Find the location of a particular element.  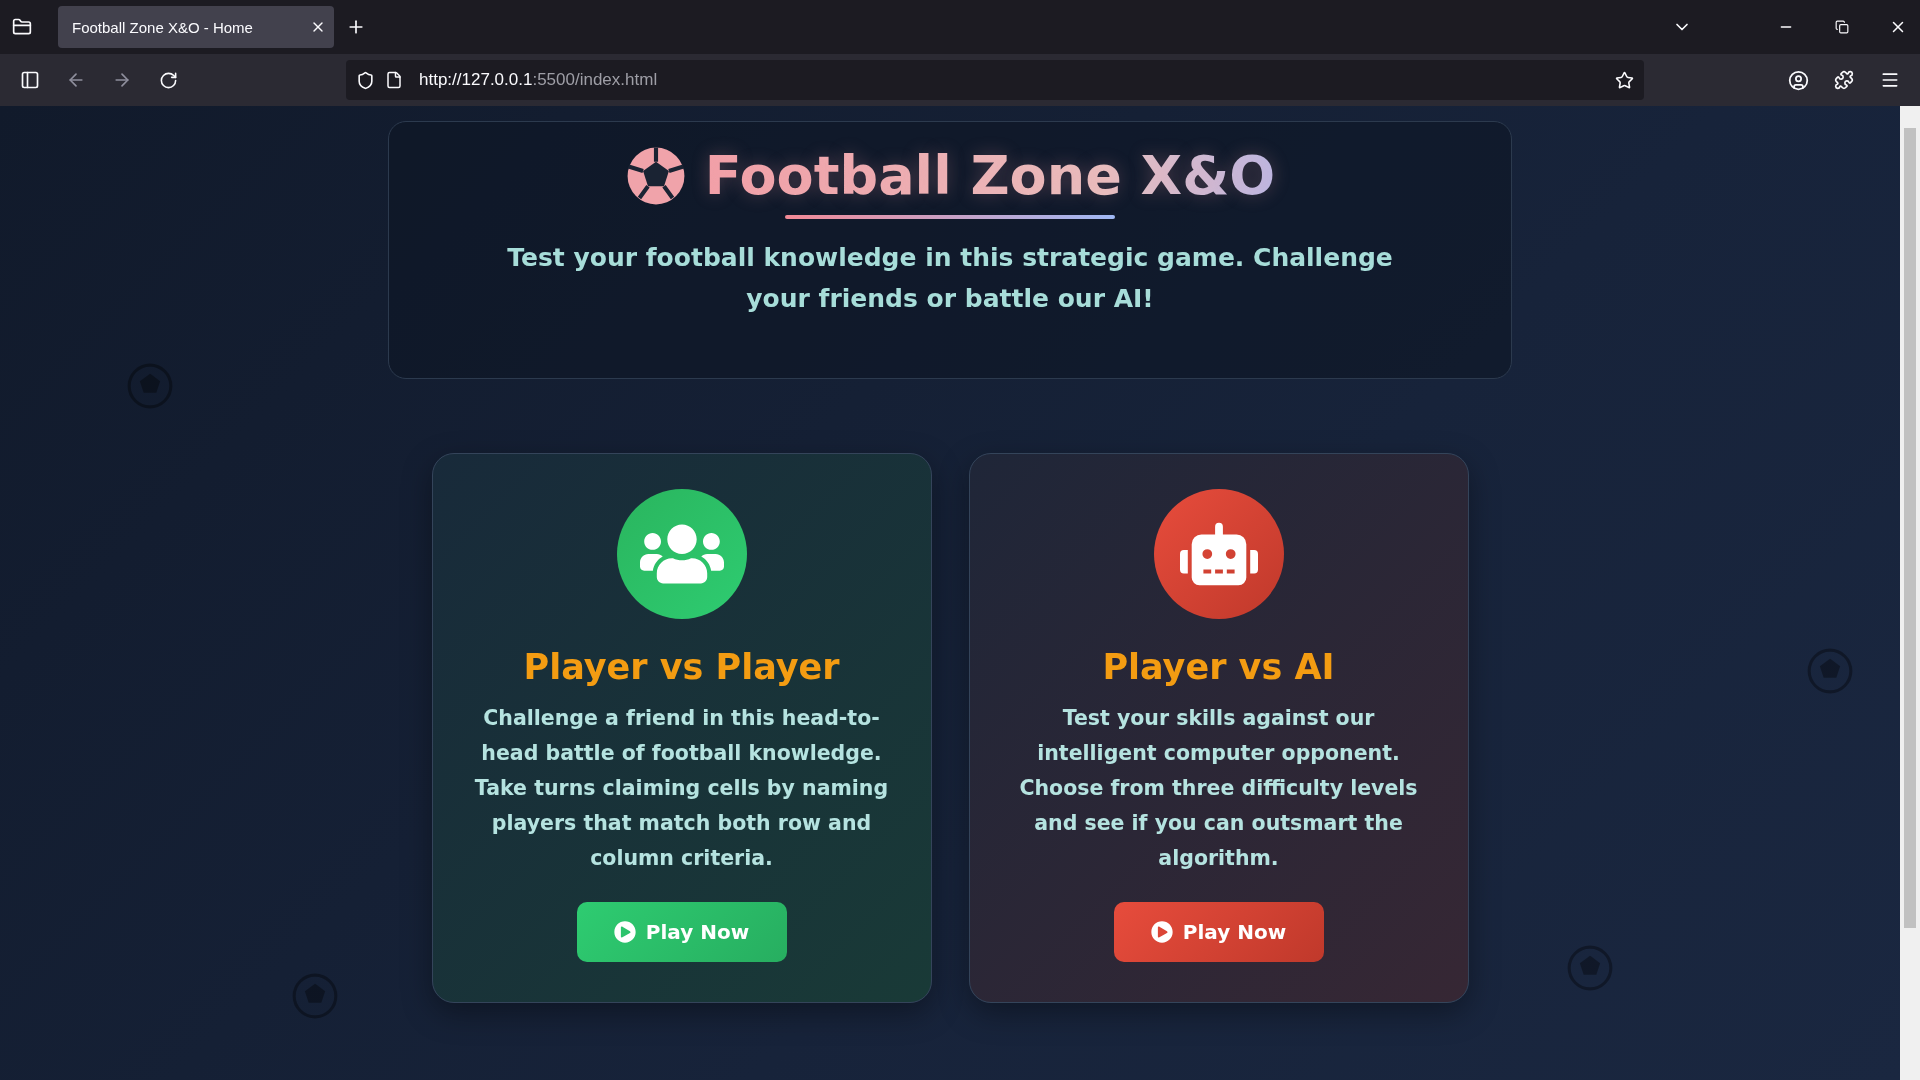

play-now-button: Play Now is located at coordinates (1218, 932).